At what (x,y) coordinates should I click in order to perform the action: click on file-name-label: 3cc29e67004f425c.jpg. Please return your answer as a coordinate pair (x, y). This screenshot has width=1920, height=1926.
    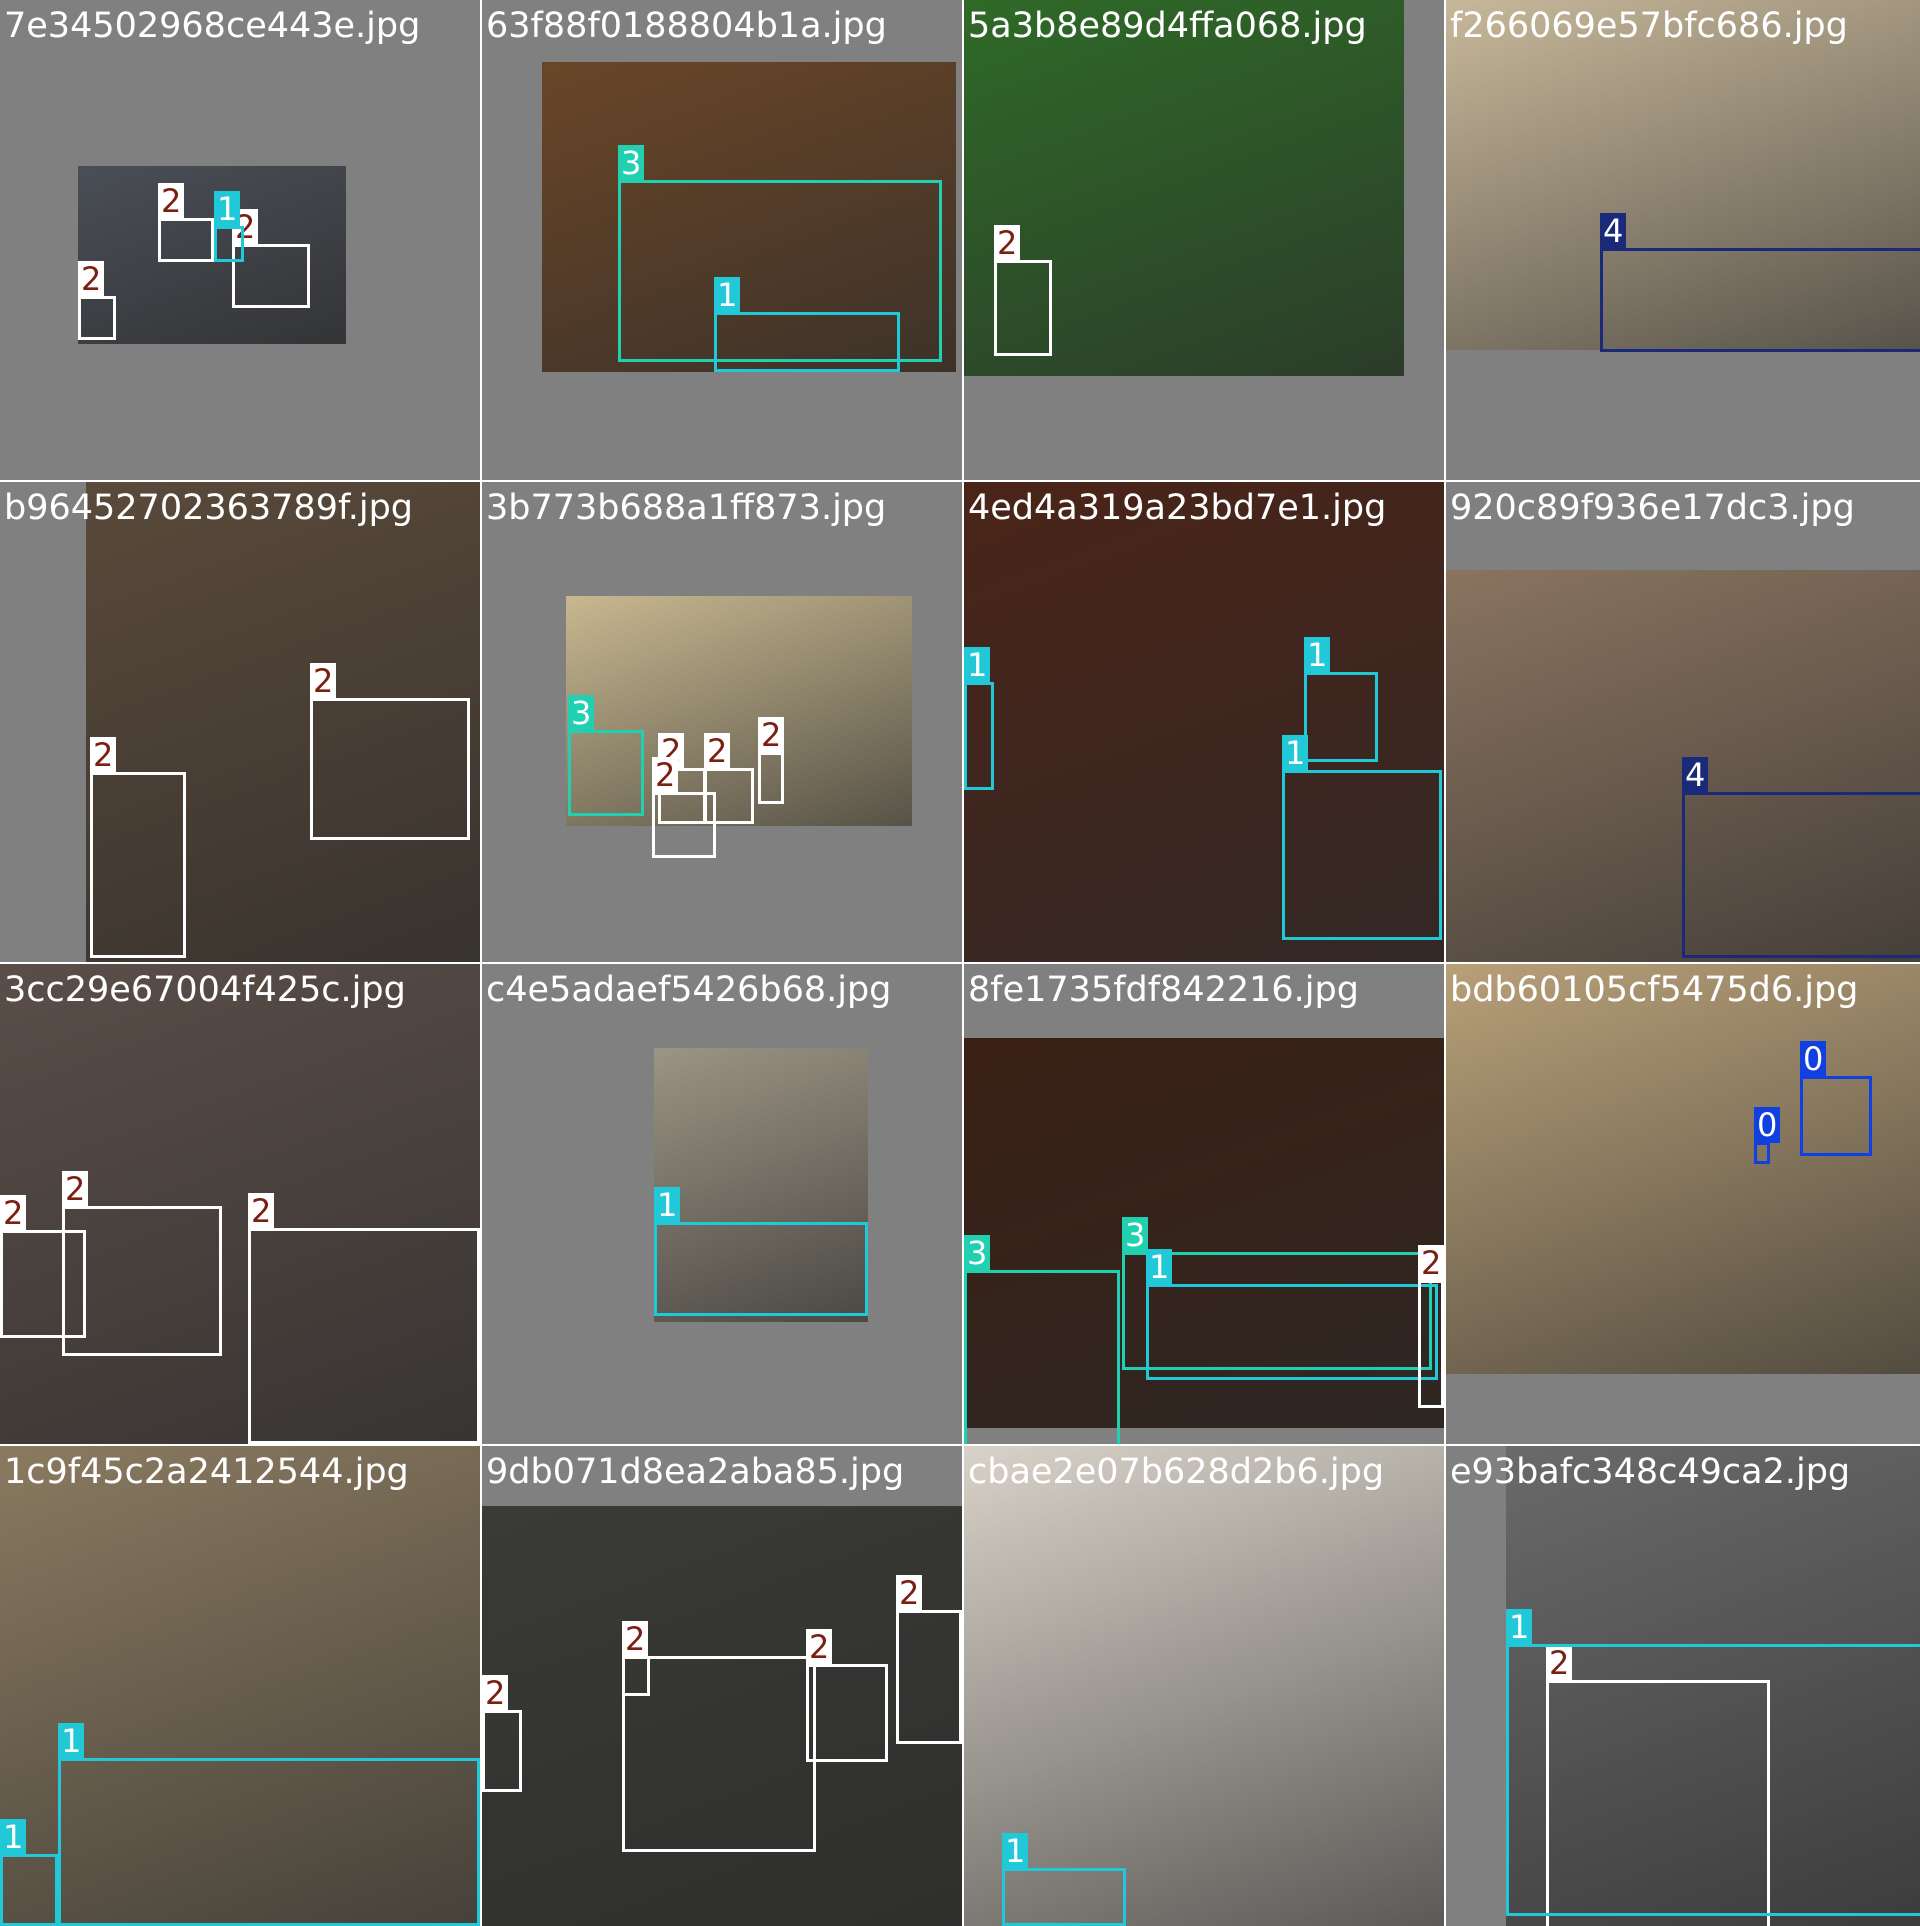
    Looking at the image, I should click on (205, 990).